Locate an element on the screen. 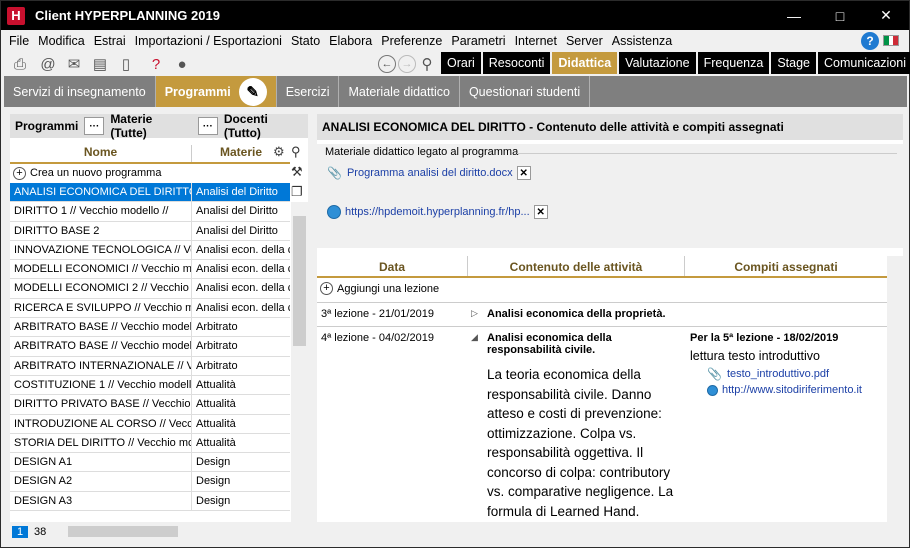  help-icon: ? is located at coordinates (870, 41).